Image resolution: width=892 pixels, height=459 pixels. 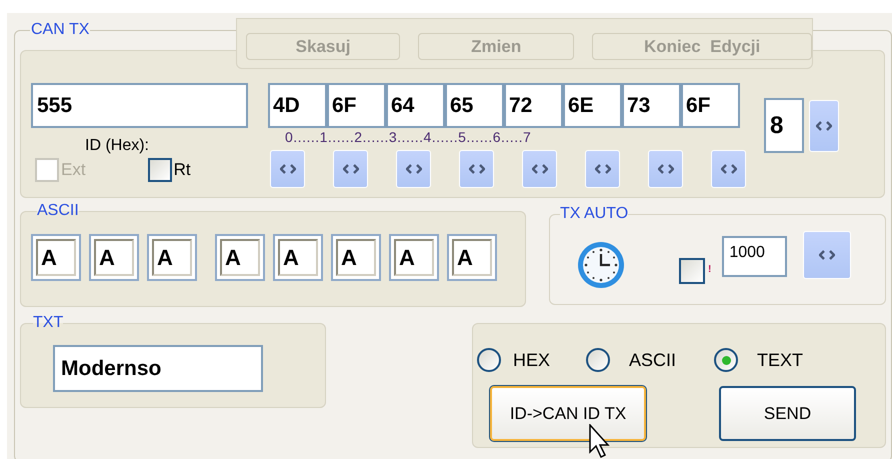 I want to click on byte-field: 73, so click(x=651, y=105).